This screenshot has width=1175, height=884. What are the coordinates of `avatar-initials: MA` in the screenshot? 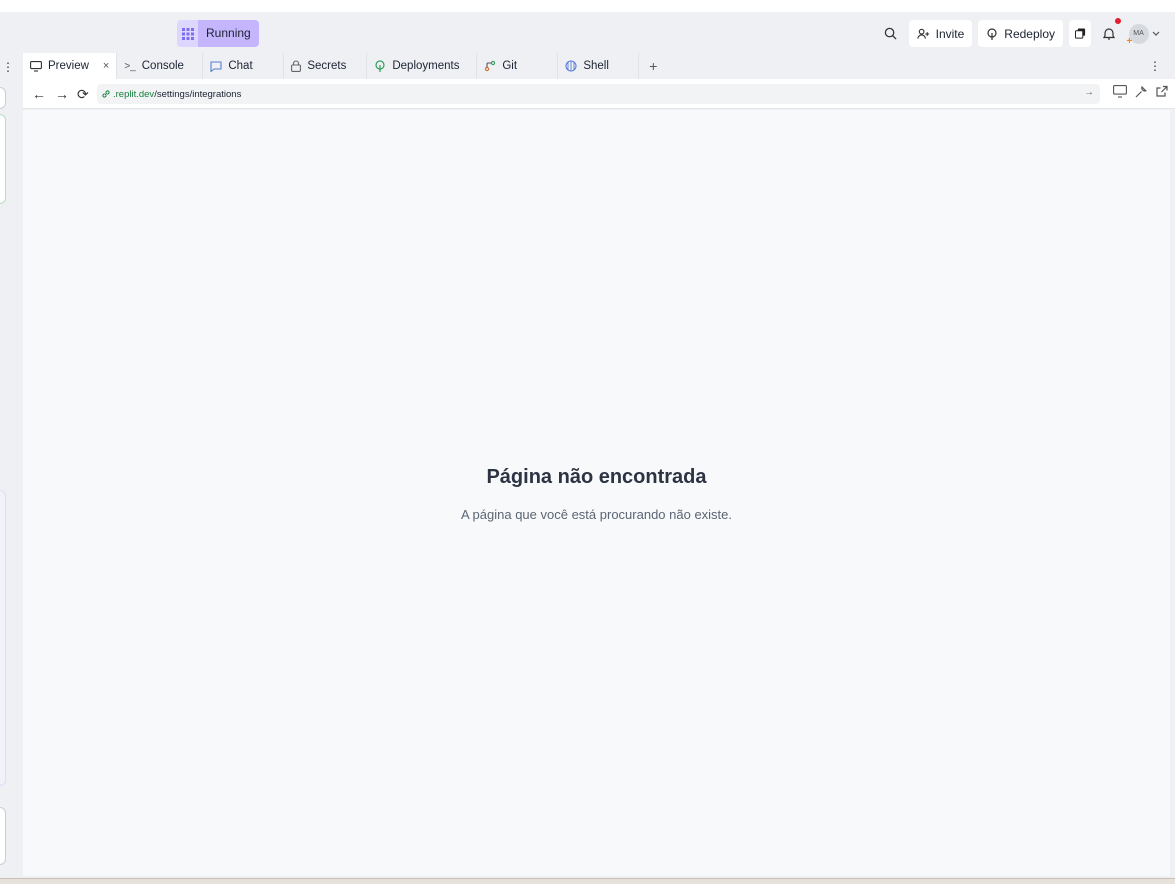 It's located at (1138, 33).